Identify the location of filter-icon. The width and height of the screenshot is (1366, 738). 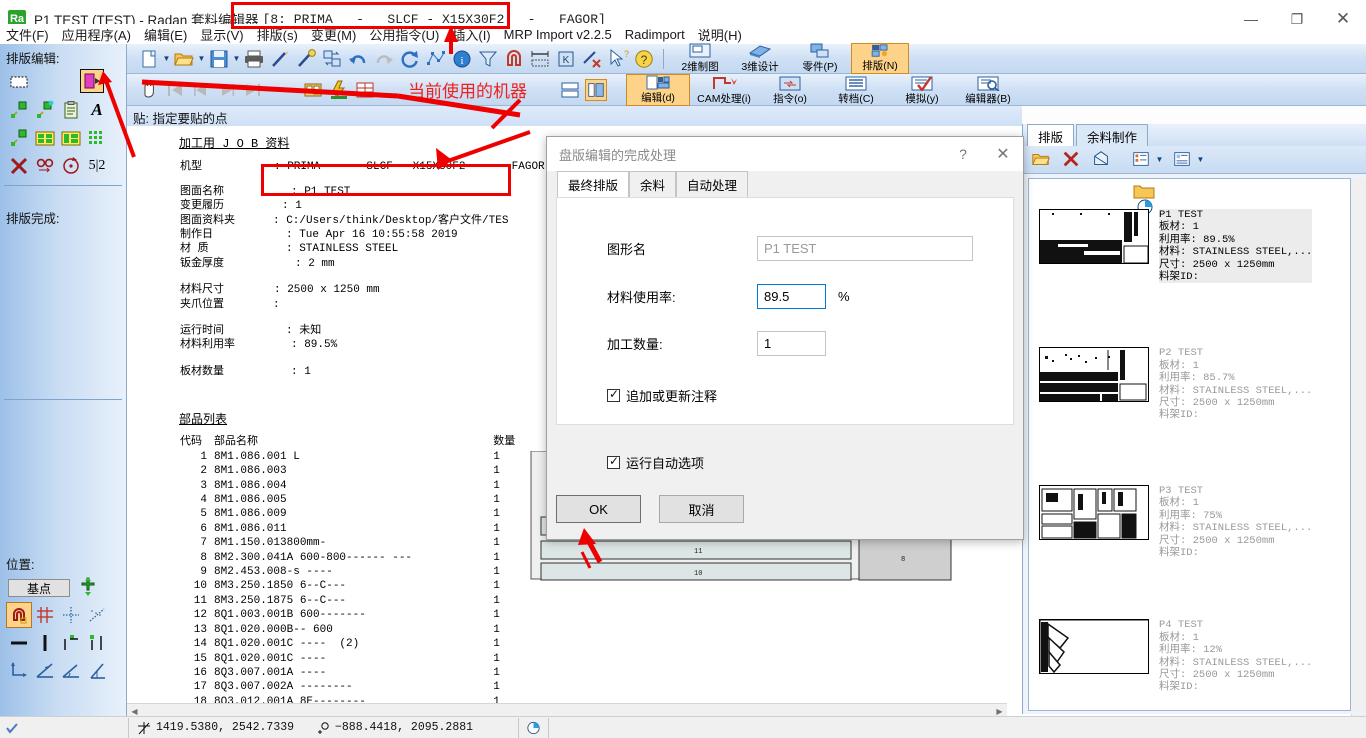
(488, 59).